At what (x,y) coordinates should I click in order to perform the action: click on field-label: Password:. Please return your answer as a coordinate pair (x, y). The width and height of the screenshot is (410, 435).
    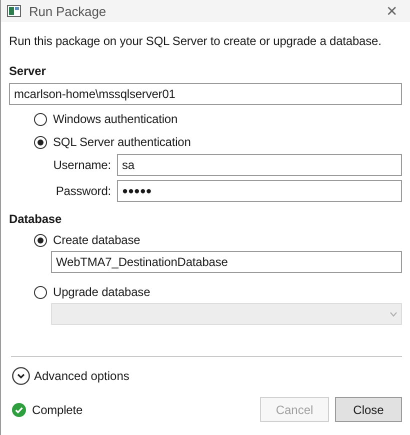
    Looking at the image, I should click on (83, 191).